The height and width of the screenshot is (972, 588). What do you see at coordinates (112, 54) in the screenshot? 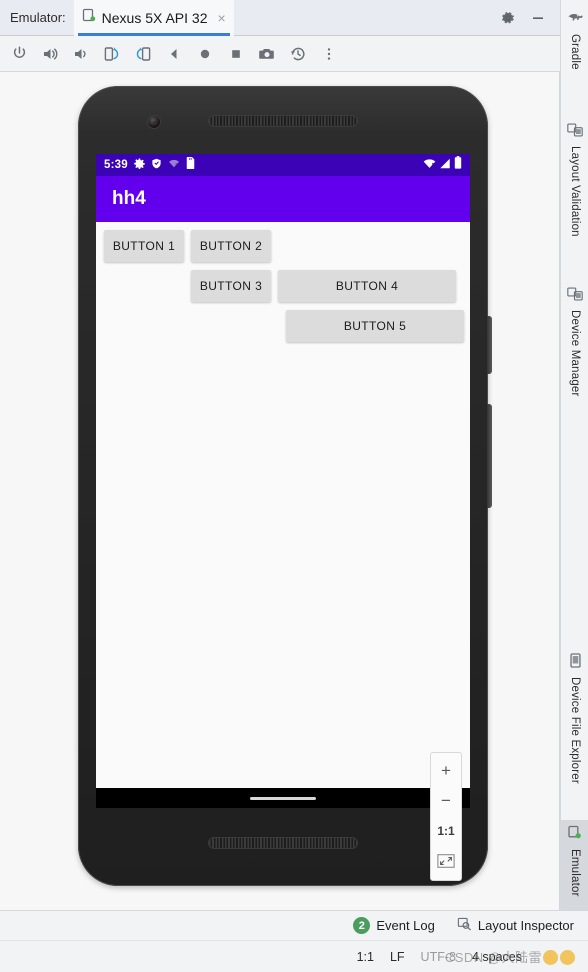
I see `rotate-left-button` at bounding box center [112, 54].